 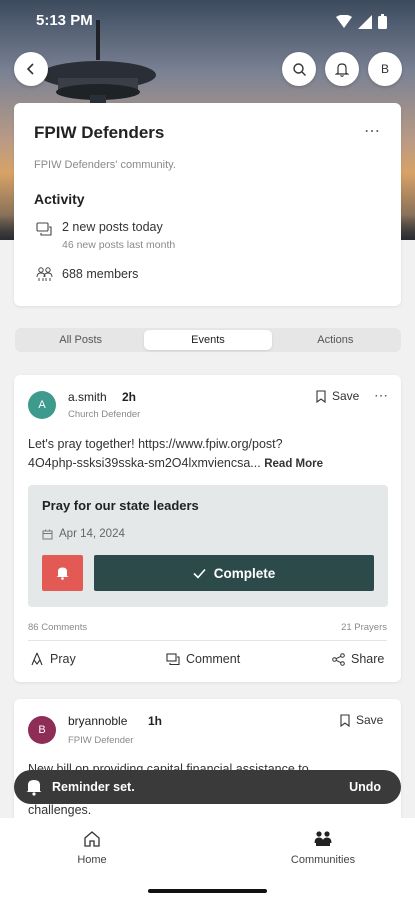 What do you see at coordinates (207, 640) in the screenshot?
I see `divider` at bounding box center [207, 640].